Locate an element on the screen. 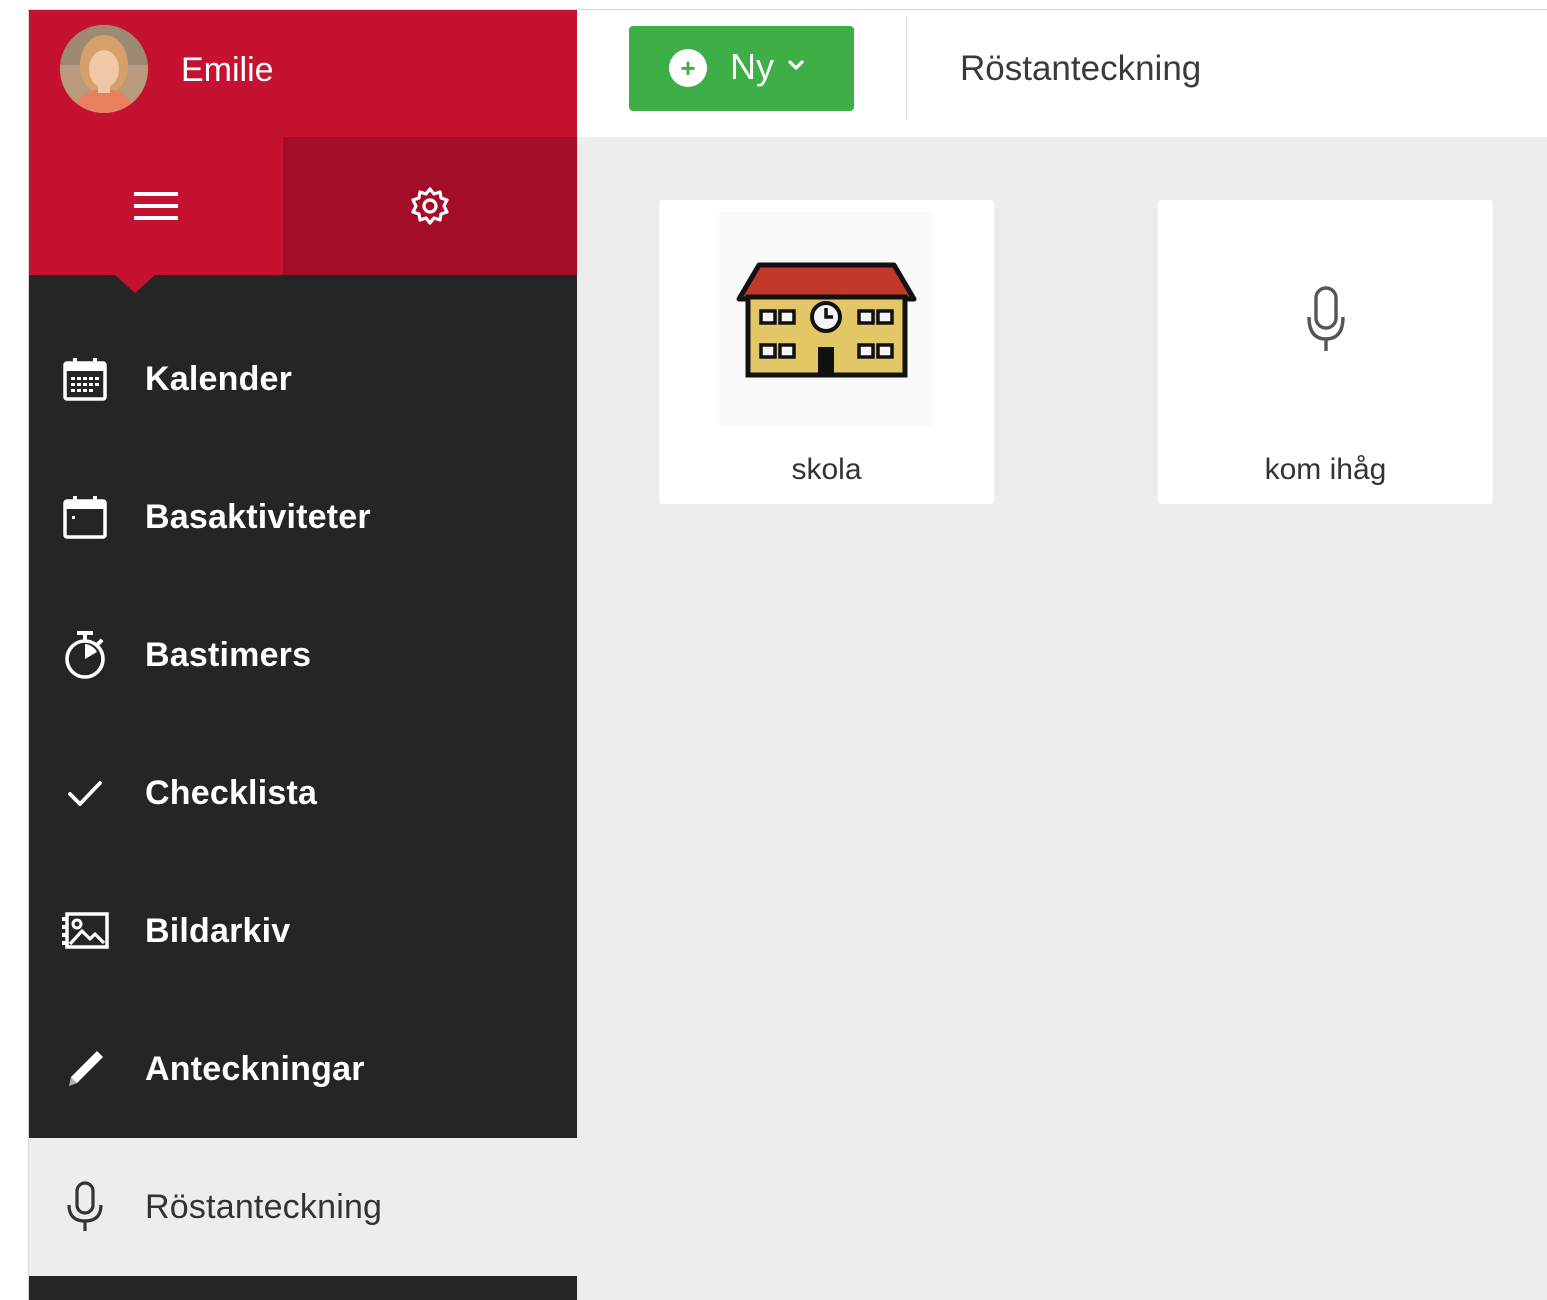 Image resolution: width=1547 pixels, height=1300 pixels. nav-label-rostanteckning: Röstanteckning is located at coordinates (264, 1206).